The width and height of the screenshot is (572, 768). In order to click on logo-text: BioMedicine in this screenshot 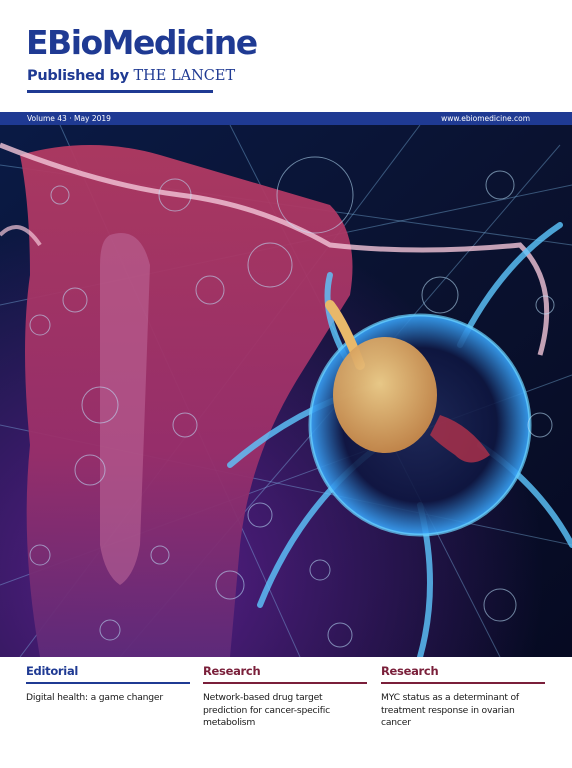, I will do `click(152, 42)`.